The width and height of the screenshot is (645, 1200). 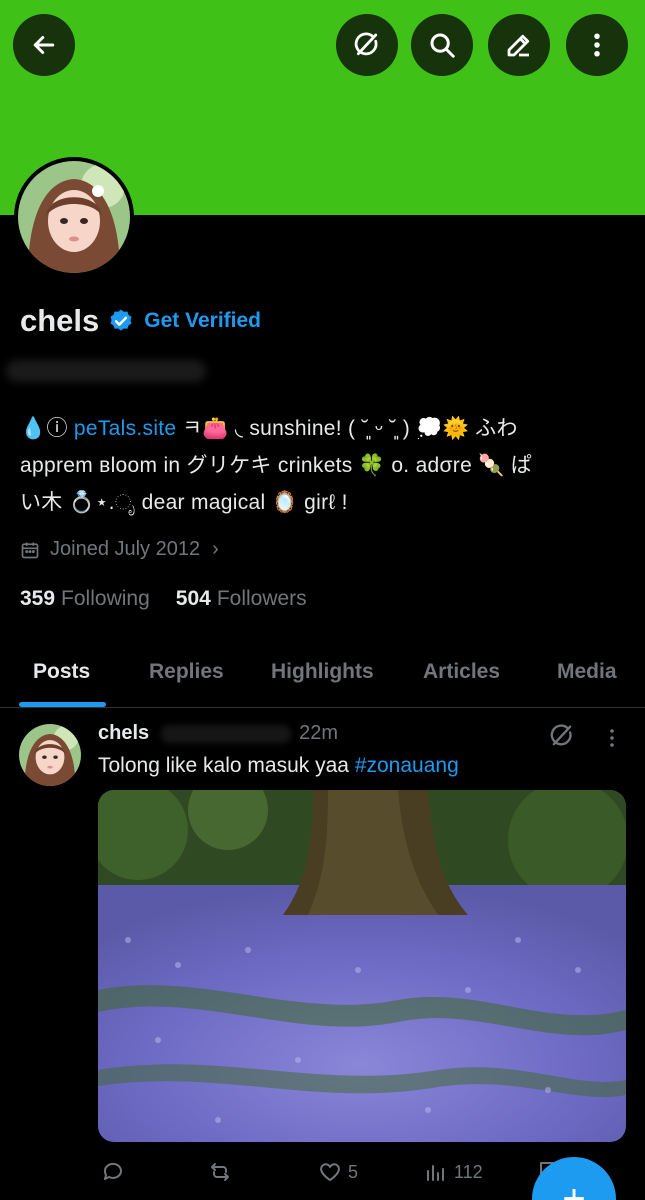 I want to click on reply-button, so click(x=116, y=1172).